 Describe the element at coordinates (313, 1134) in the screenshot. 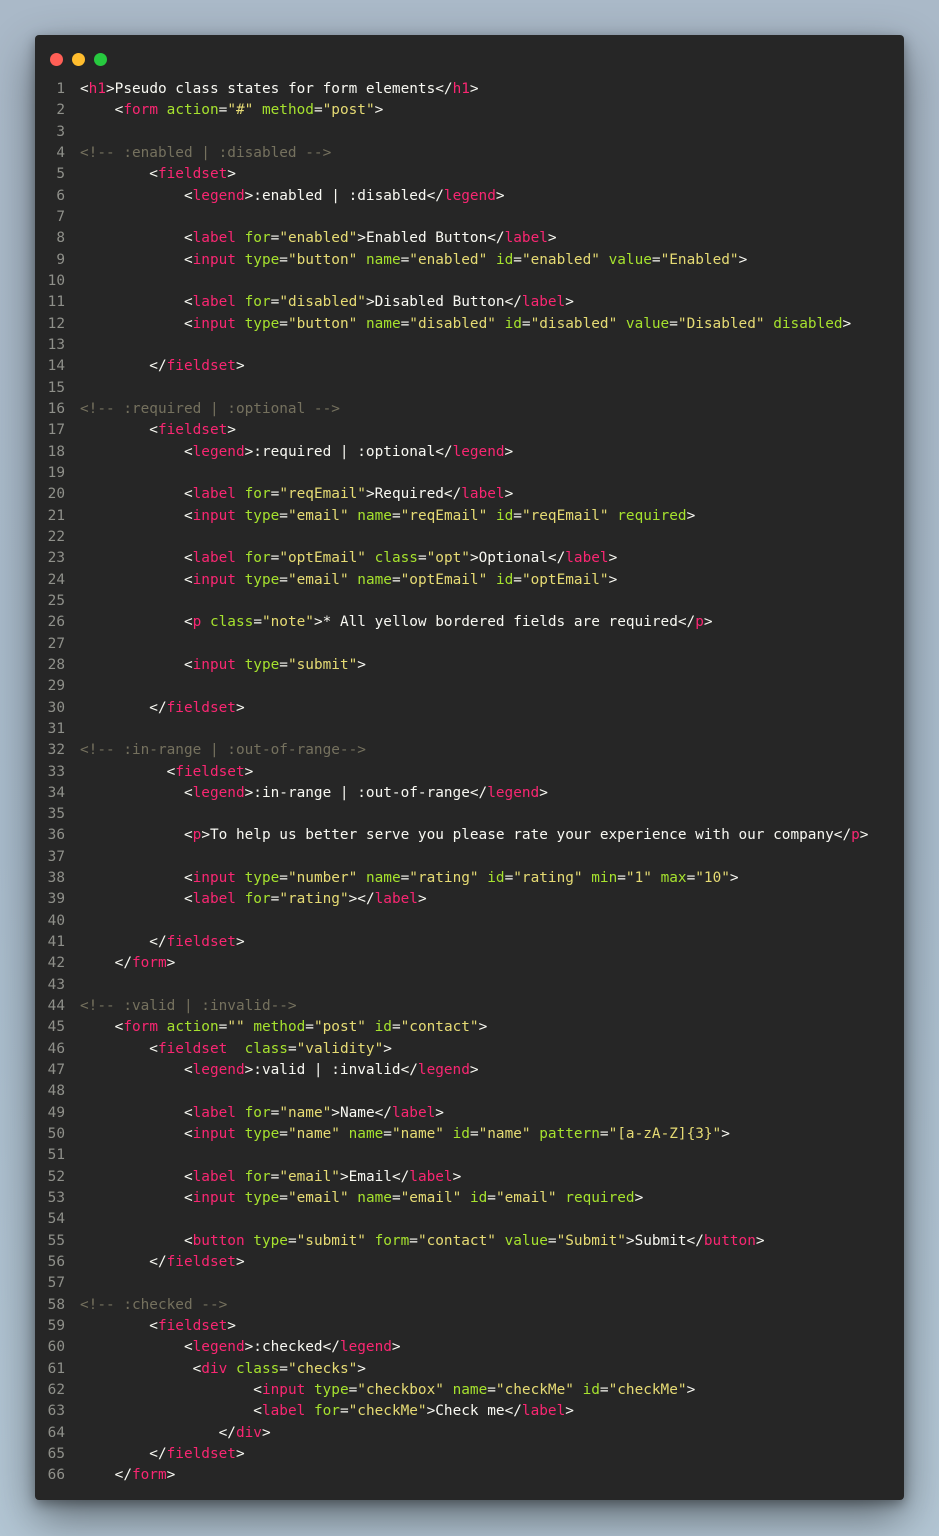

I see `string-token: "name"` at that location.